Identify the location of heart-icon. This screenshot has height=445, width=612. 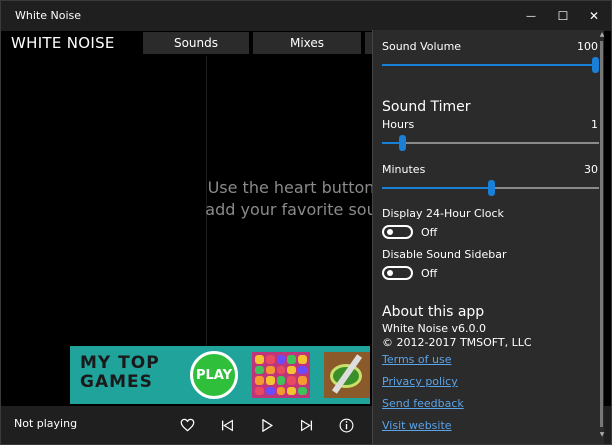
(187, 425).